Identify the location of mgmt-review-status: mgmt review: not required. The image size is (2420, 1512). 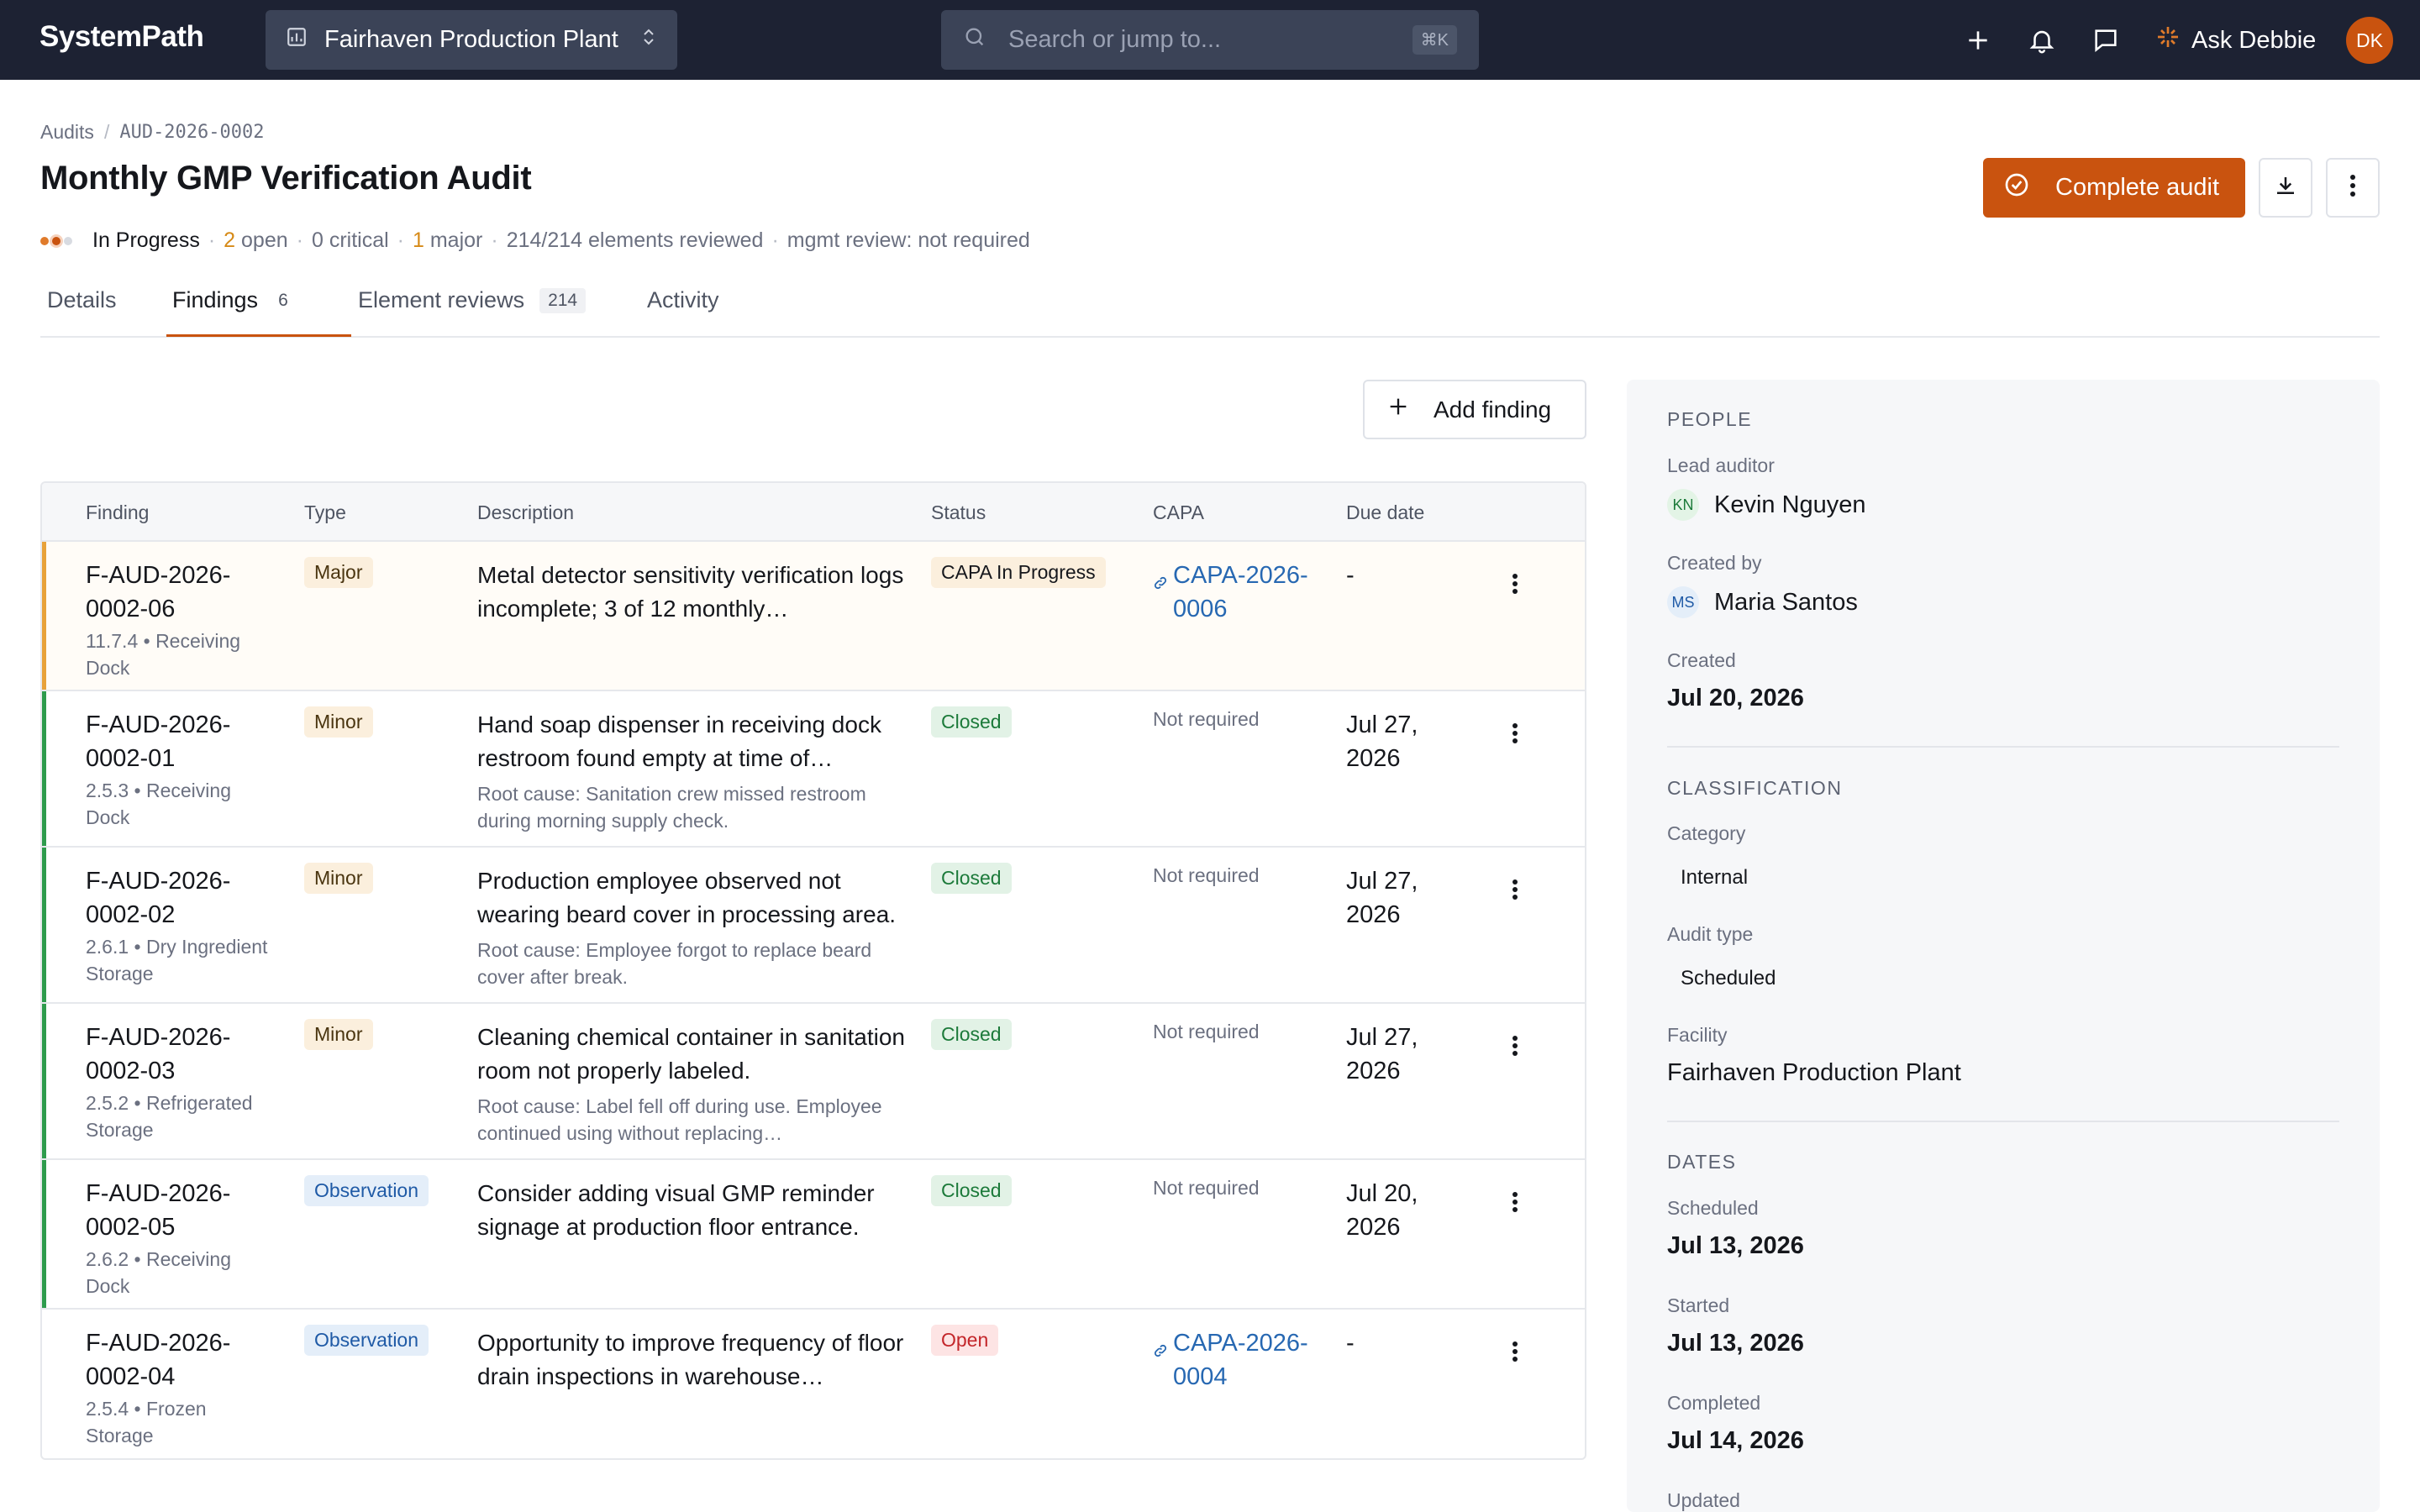
(908, 240).